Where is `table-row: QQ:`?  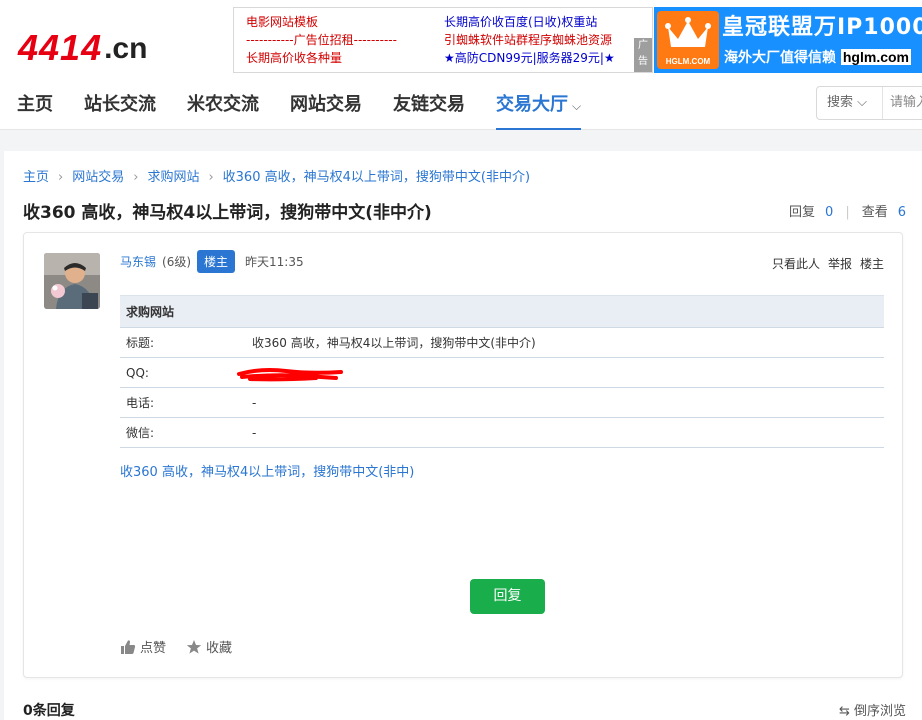 table-row: QQ: is located at coordinates (502, 372).